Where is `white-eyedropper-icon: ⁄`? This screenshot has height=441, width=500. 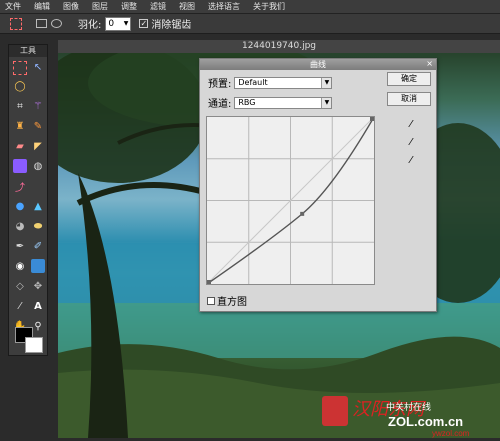 white-eyedropper-icon: ⁄ is located at coordinates (411, 125).